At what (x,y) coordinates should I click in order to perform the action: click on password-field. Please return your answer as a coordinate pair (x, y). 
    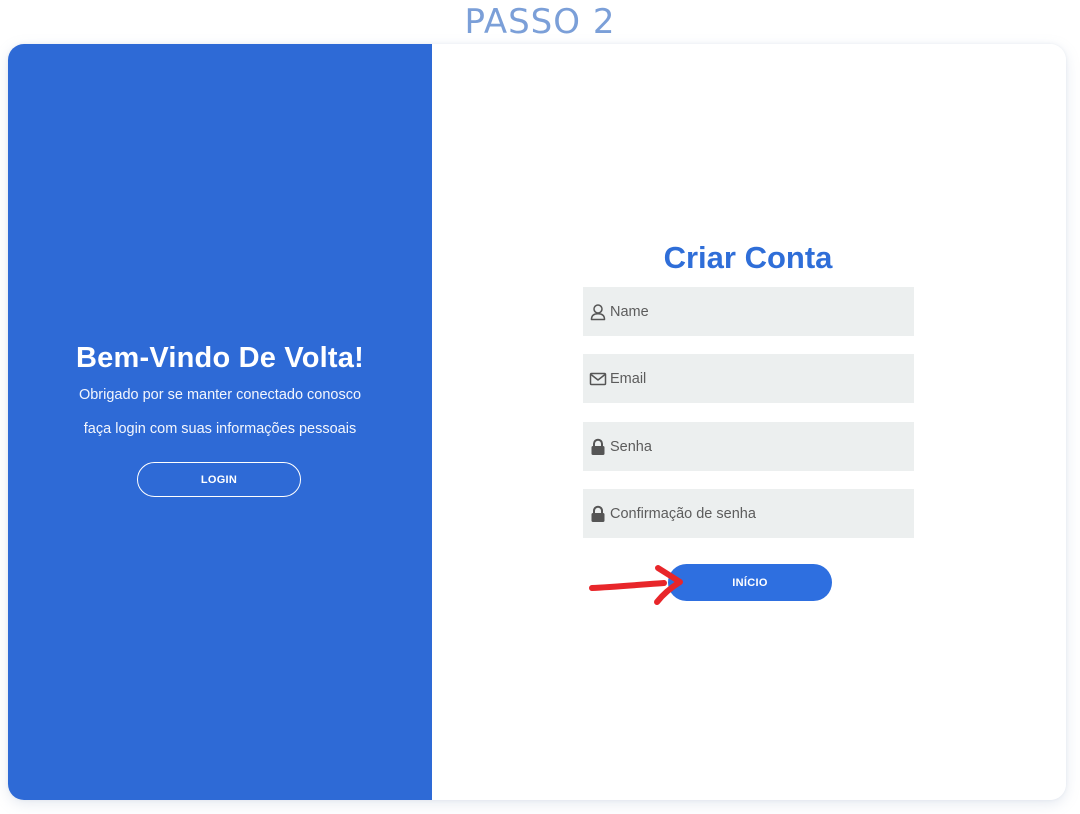
    Looking at the image, I should click on (748, 446).